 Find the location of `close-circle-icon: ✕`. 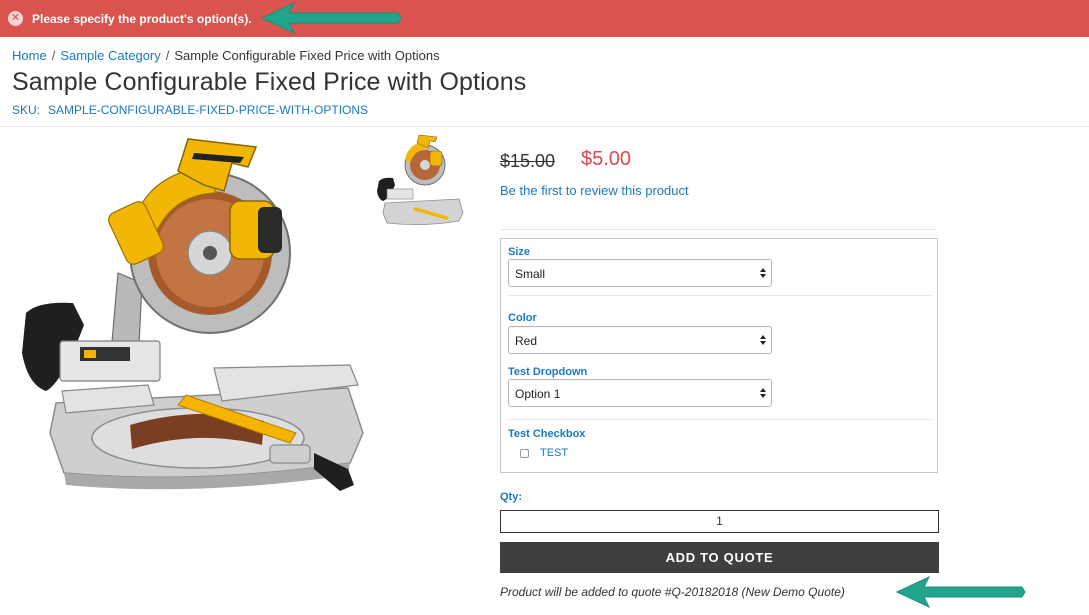

close-circle-icon: ✕ is located at coordinates (15, 18).